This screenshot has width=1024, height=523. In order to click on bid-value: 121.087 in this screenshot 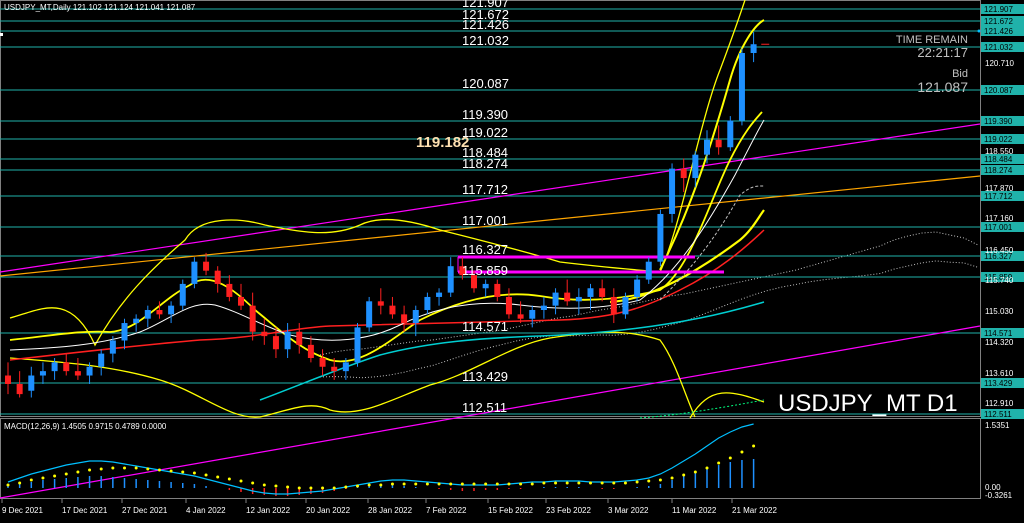, I will do `click(942, 87)`.